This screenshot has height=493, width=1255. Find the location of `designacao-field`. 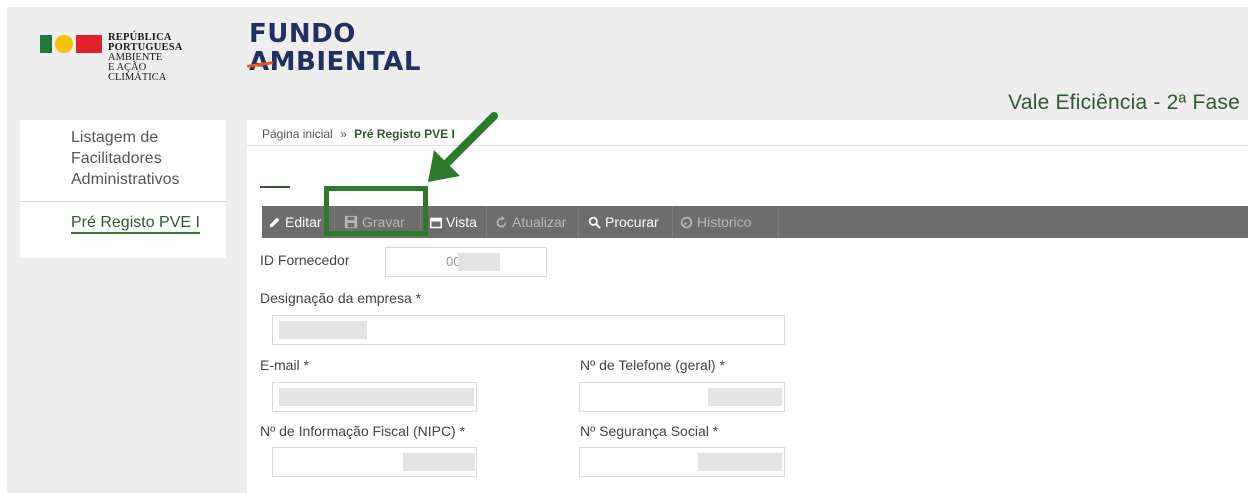

designacao-field is located at coordinates (528, 330).